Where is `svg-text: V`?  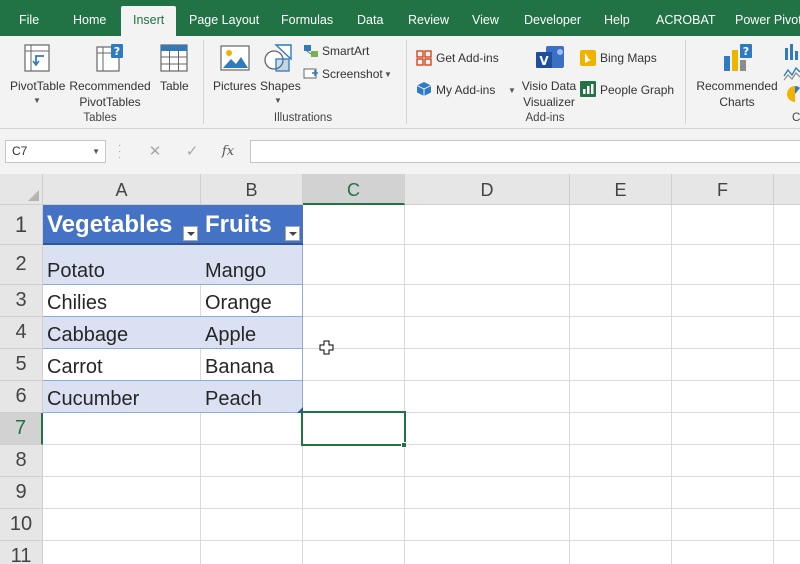 svg-text: V is located at coordinates (544, 61).